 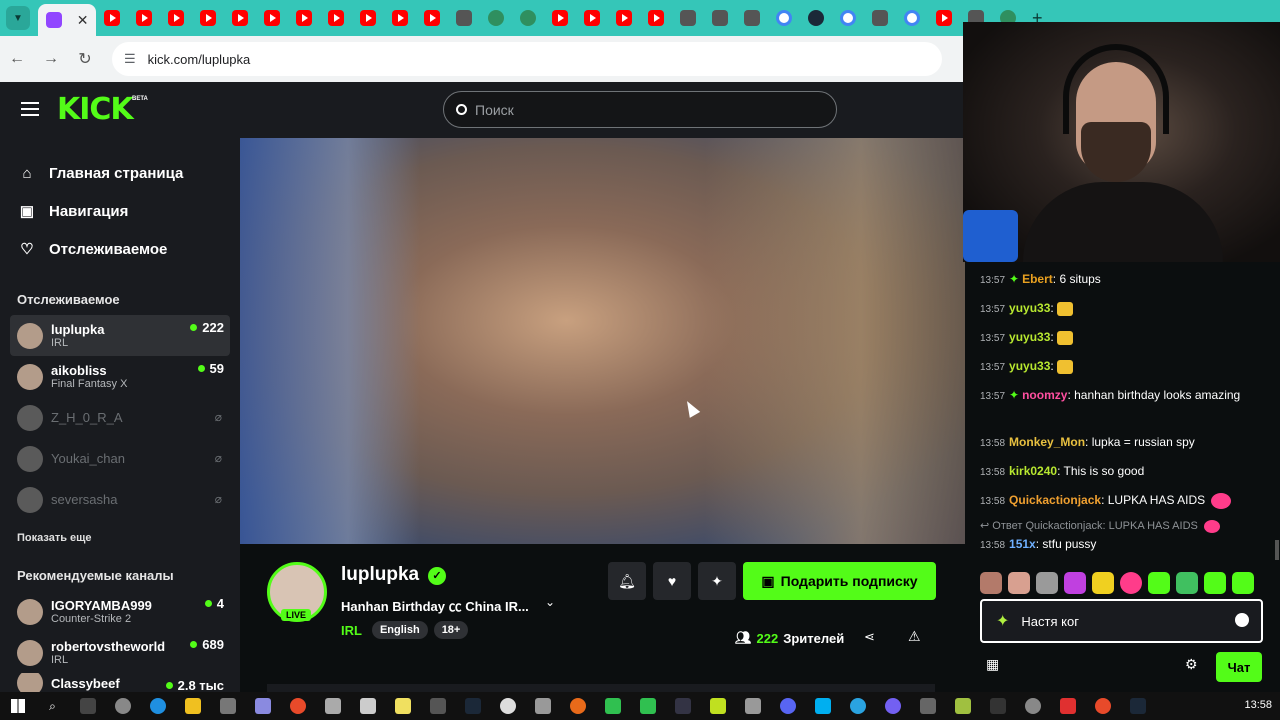 What do you see at coordinates (914, 636) in the screenshot?
I see `report-icon: ⚠` at bounding box center [914, 636].